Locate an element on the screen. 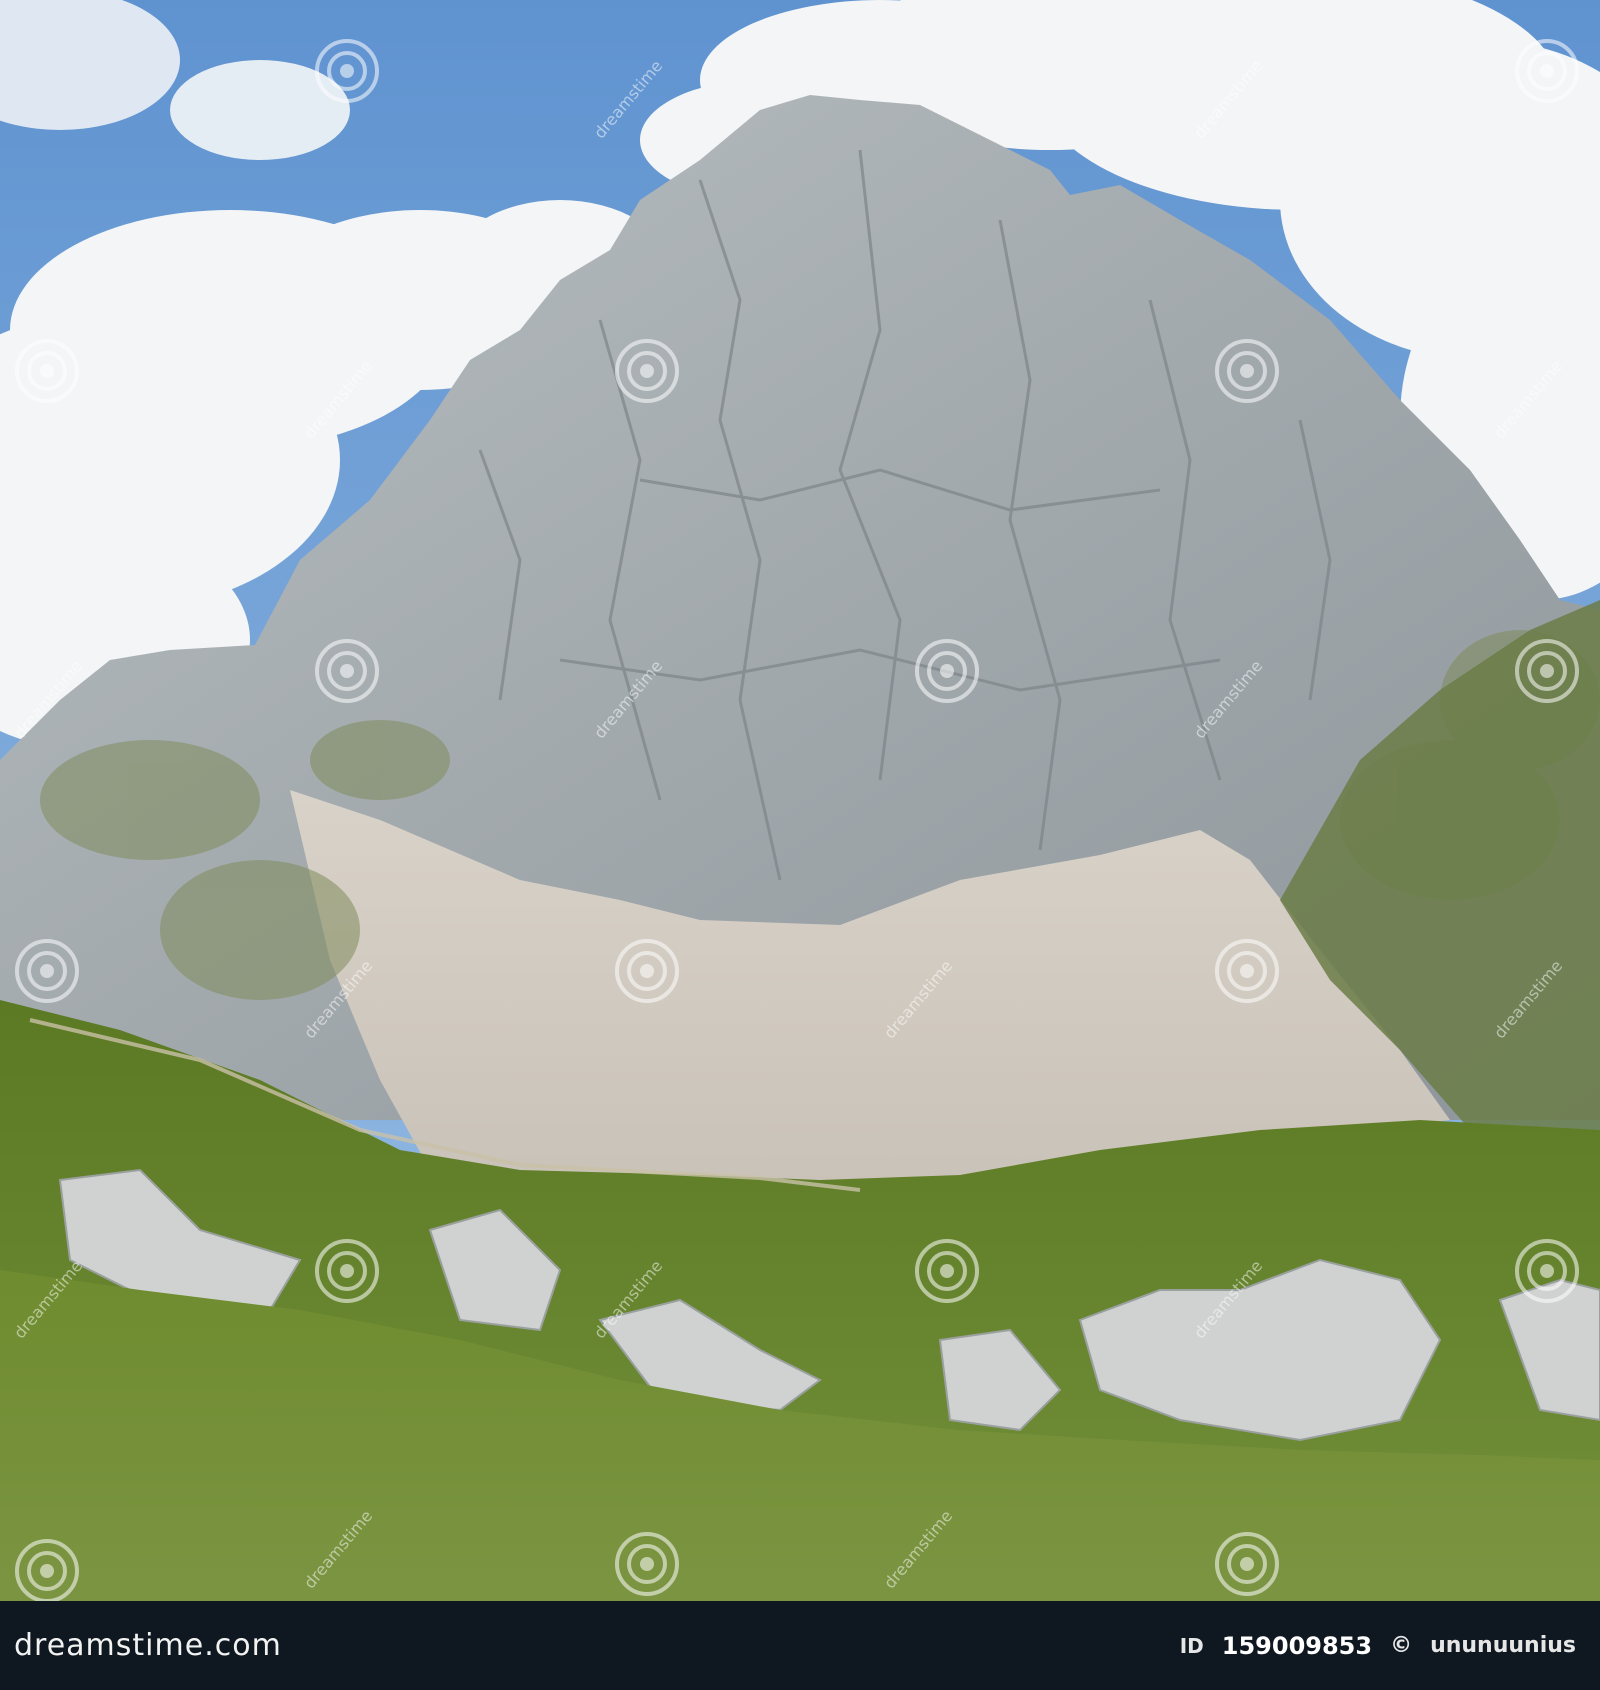 The width and height of the screenshot is (1600, 1690). brand-logo-text: dreamstime.com is located at coordinates (148, 1645).